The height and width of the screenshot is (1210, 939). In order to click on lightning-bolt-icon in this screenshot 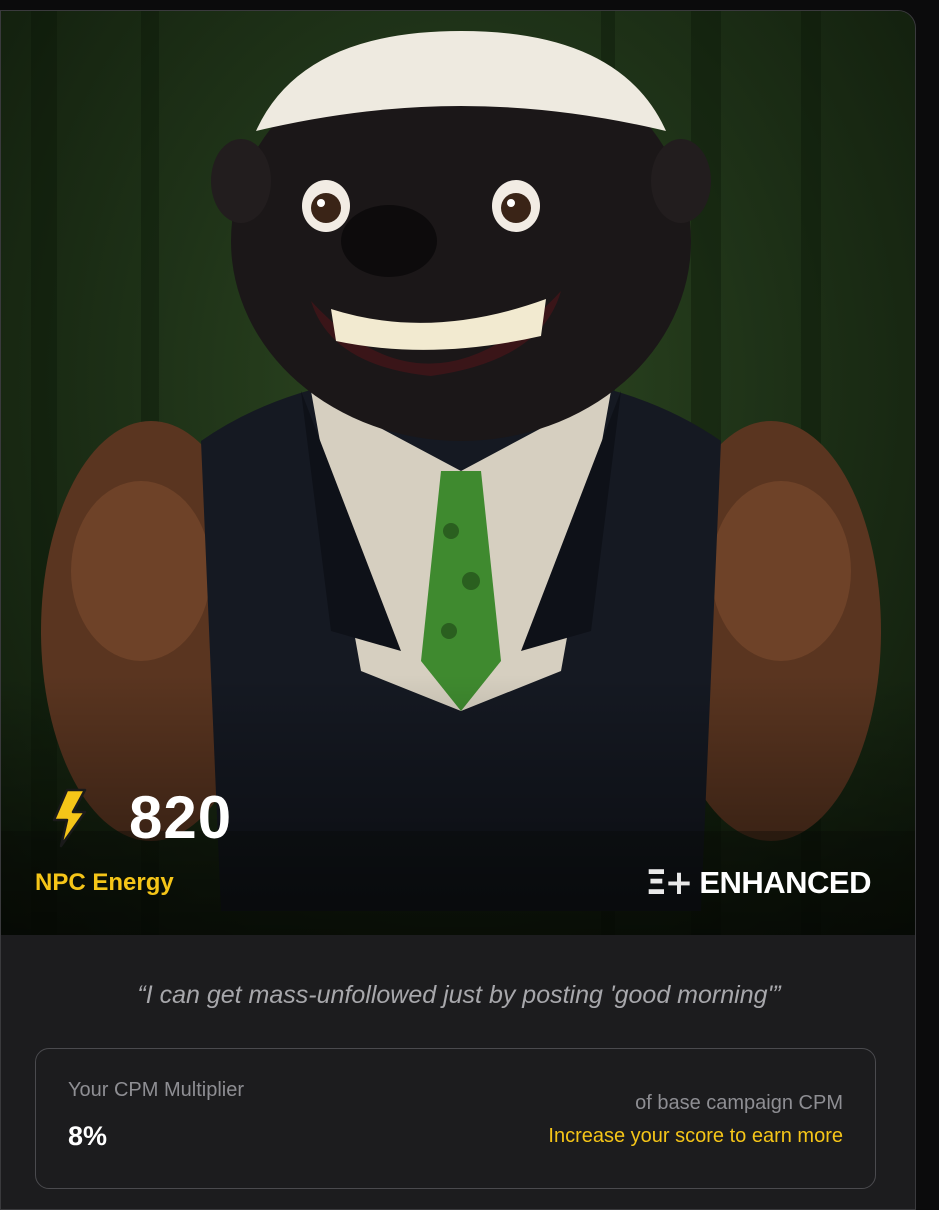, I will do `click(69, 817)`.